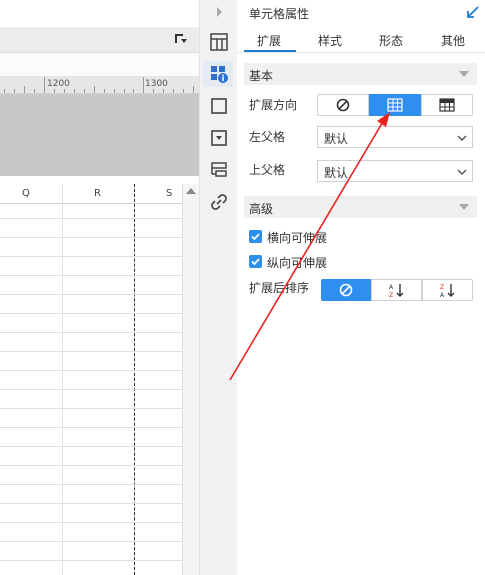 The width and height of the screenshot is (485, 575). I want to click on expand-direction-vertical-button, so click(395, 105).